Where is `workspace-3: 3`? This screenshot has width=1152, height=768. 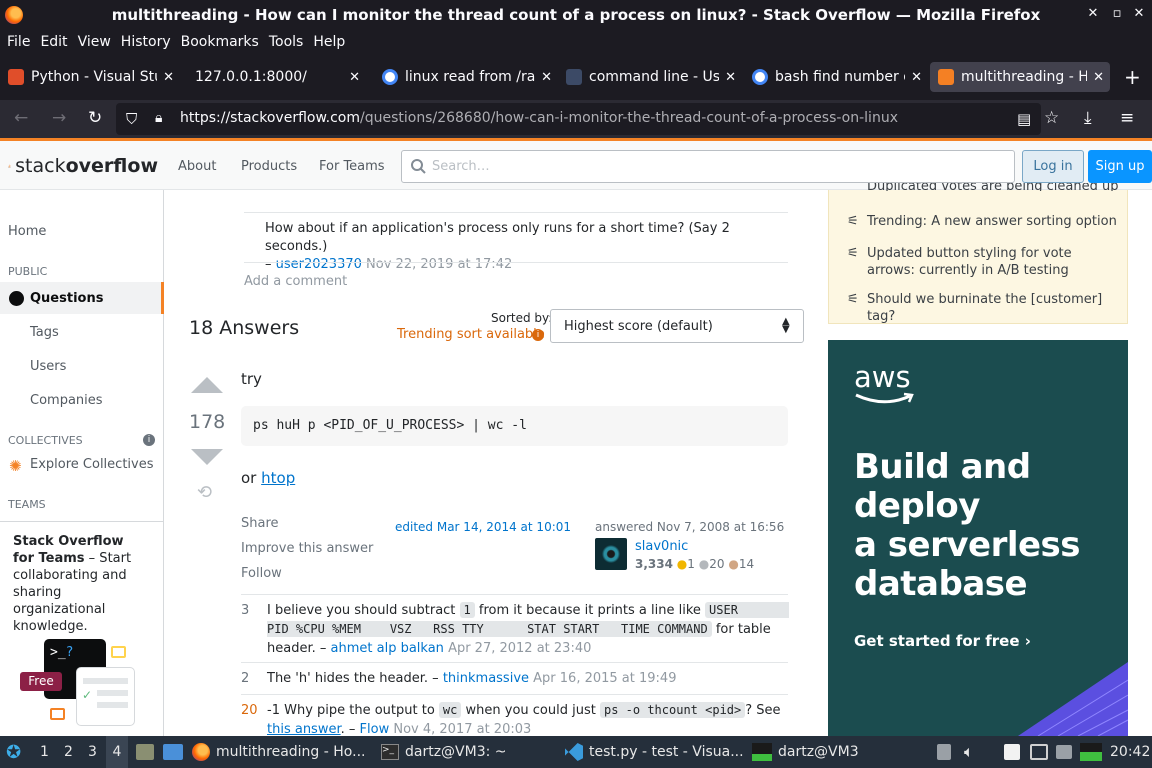 workspace-3: 3 is located at coordinates (92, 752).